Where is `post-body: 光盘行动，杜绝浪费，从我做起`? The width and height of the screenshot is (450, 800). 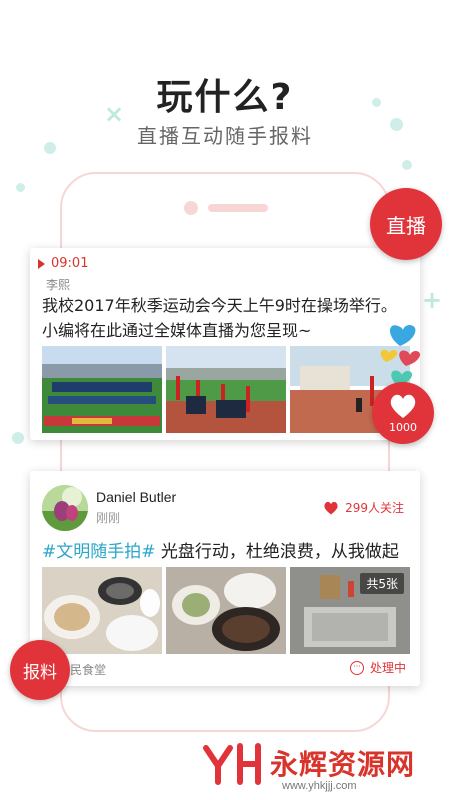
post-body: 光盘行动，杜绝浪费，从我做起 is located at coordinates (277, 552).